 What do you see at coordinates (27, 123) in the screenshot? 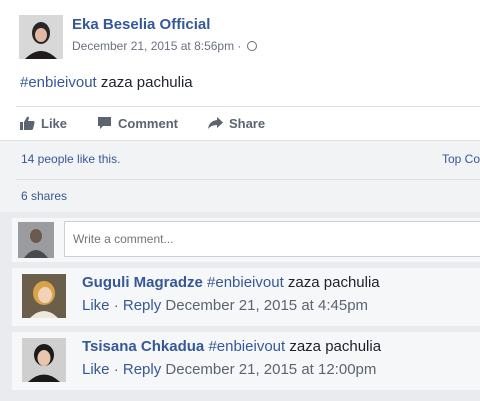
I see `thumbs-up-icon` at bounding box center [27, 123].